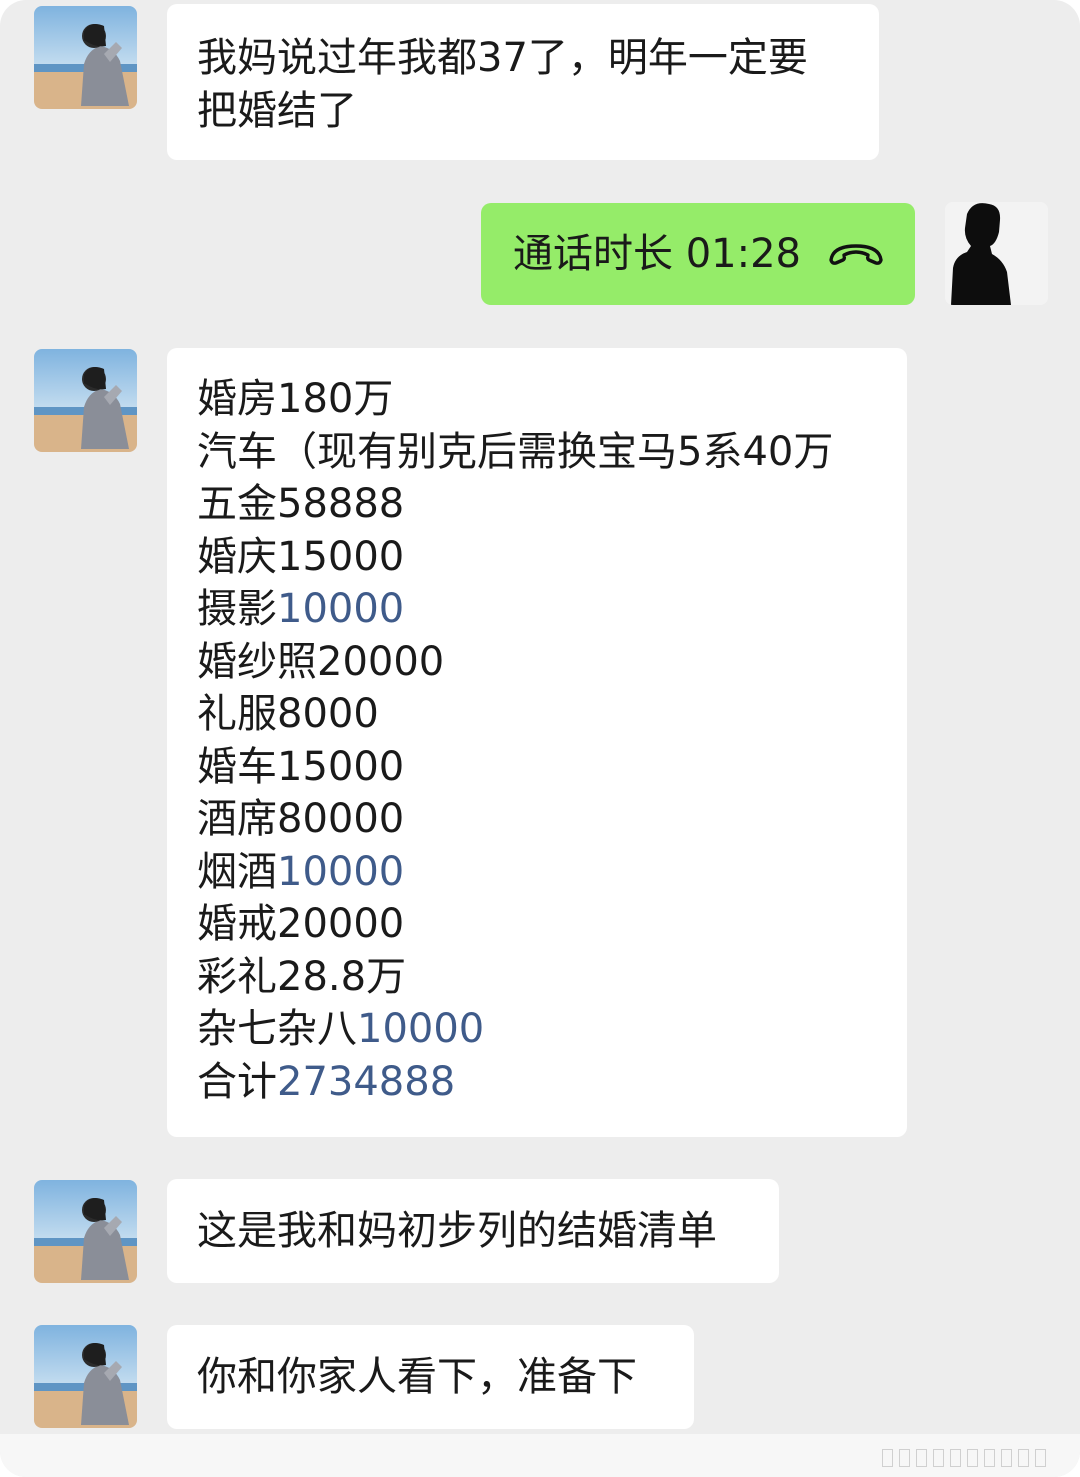 Image resolution: width=1080 pixels, height=1477 pixels. I want to click on list-item: 杂七杂八10000, so click(341, 1029).